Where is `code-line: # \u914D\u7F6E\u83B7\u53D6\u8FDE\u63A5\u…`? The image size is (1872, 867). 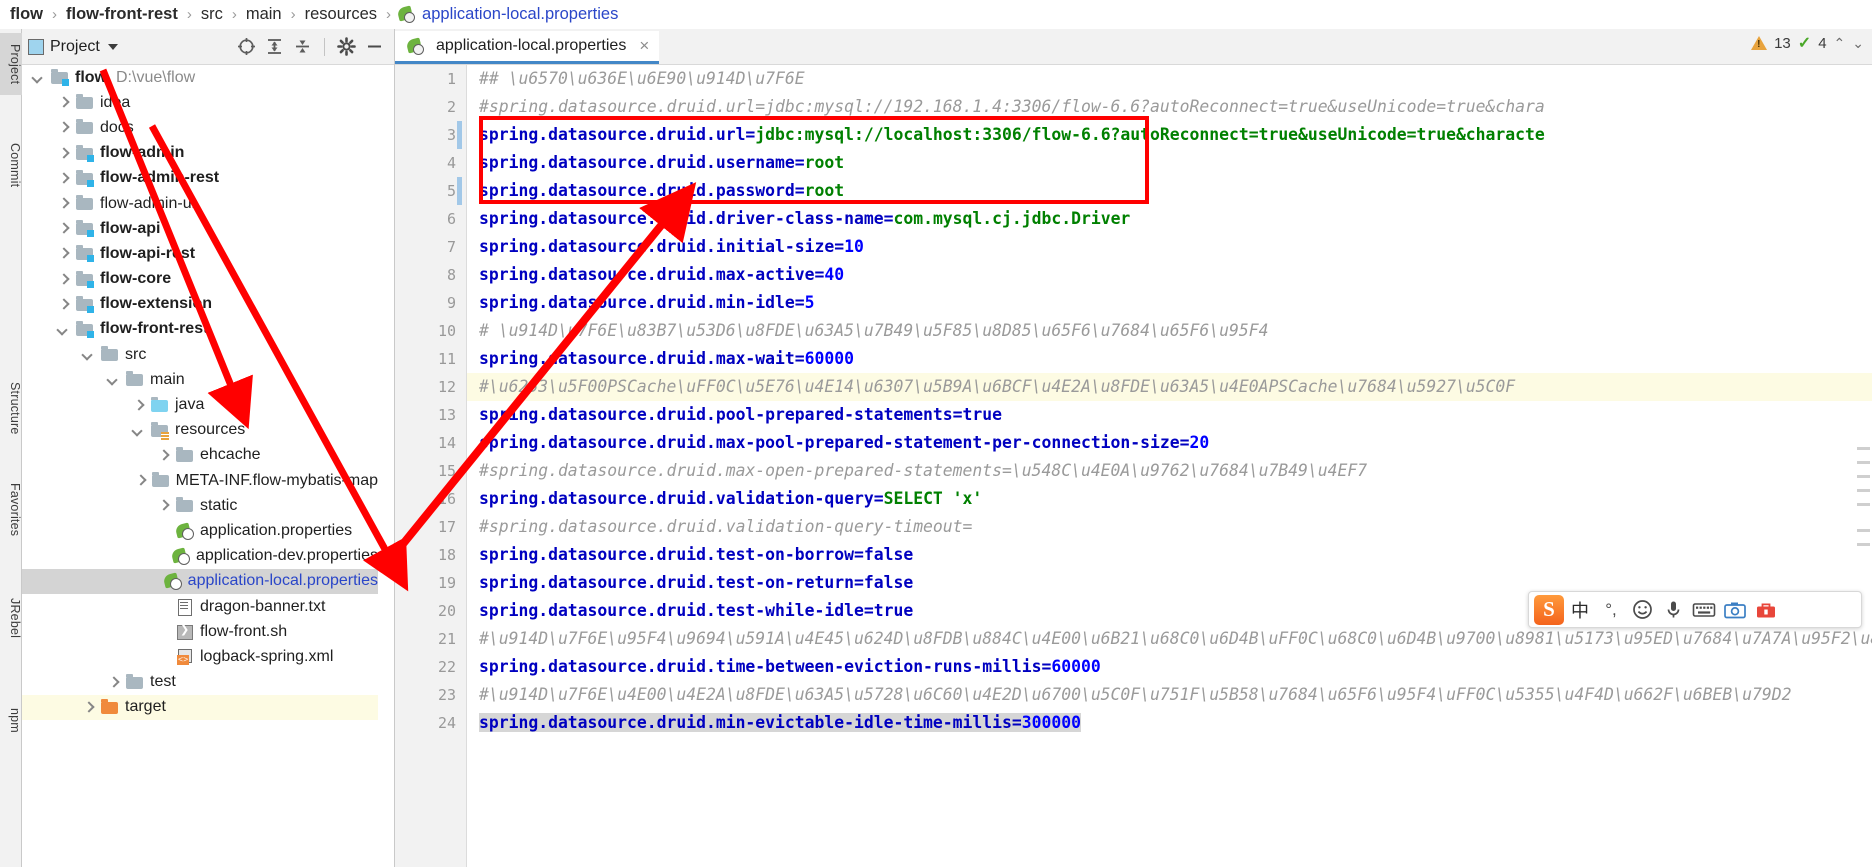
code-line: # \u914D\u7F6E\u83B7\u53D6\u8FDE\u63A5\u… is located at coordinates (1169, 331).